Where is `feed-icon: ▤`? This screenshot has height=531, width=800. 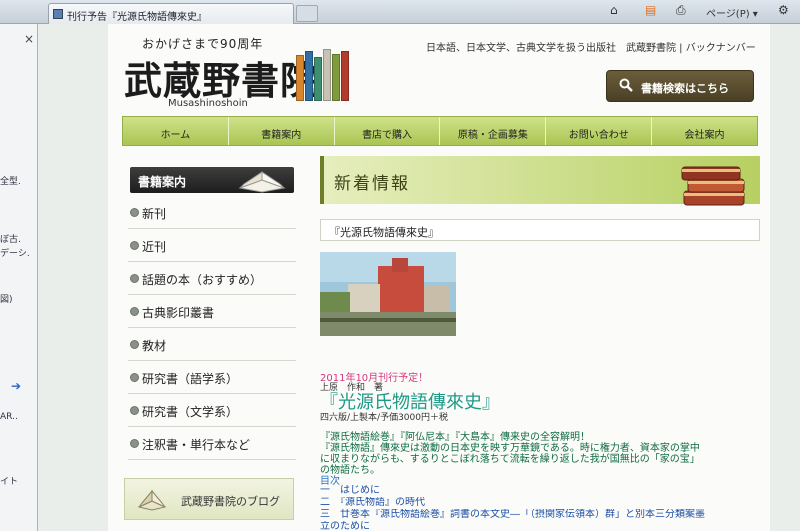
feed-icon: ▤ is located at coordinates (650, 10).